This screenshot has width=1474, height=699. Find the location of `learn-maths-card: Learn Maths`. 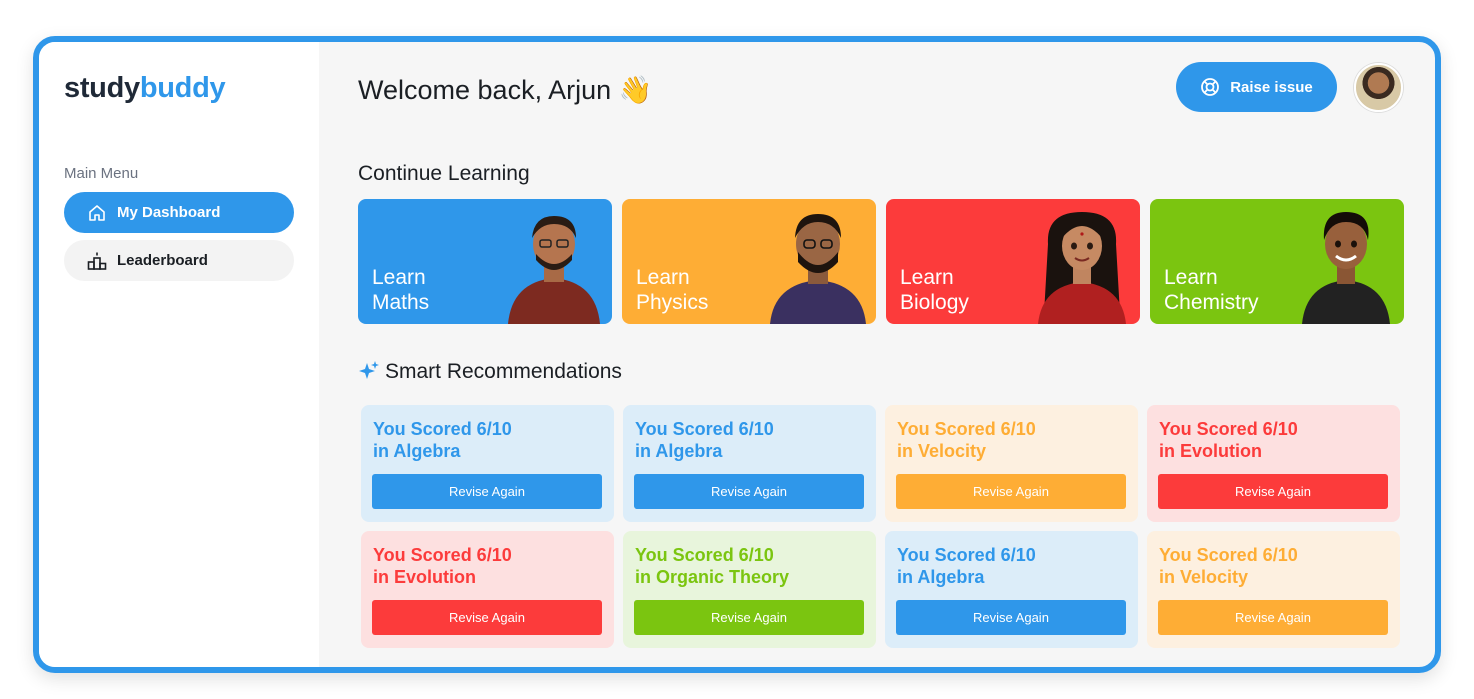

learn-maths-card: Learn Maths is located at coordinates (485, 261).